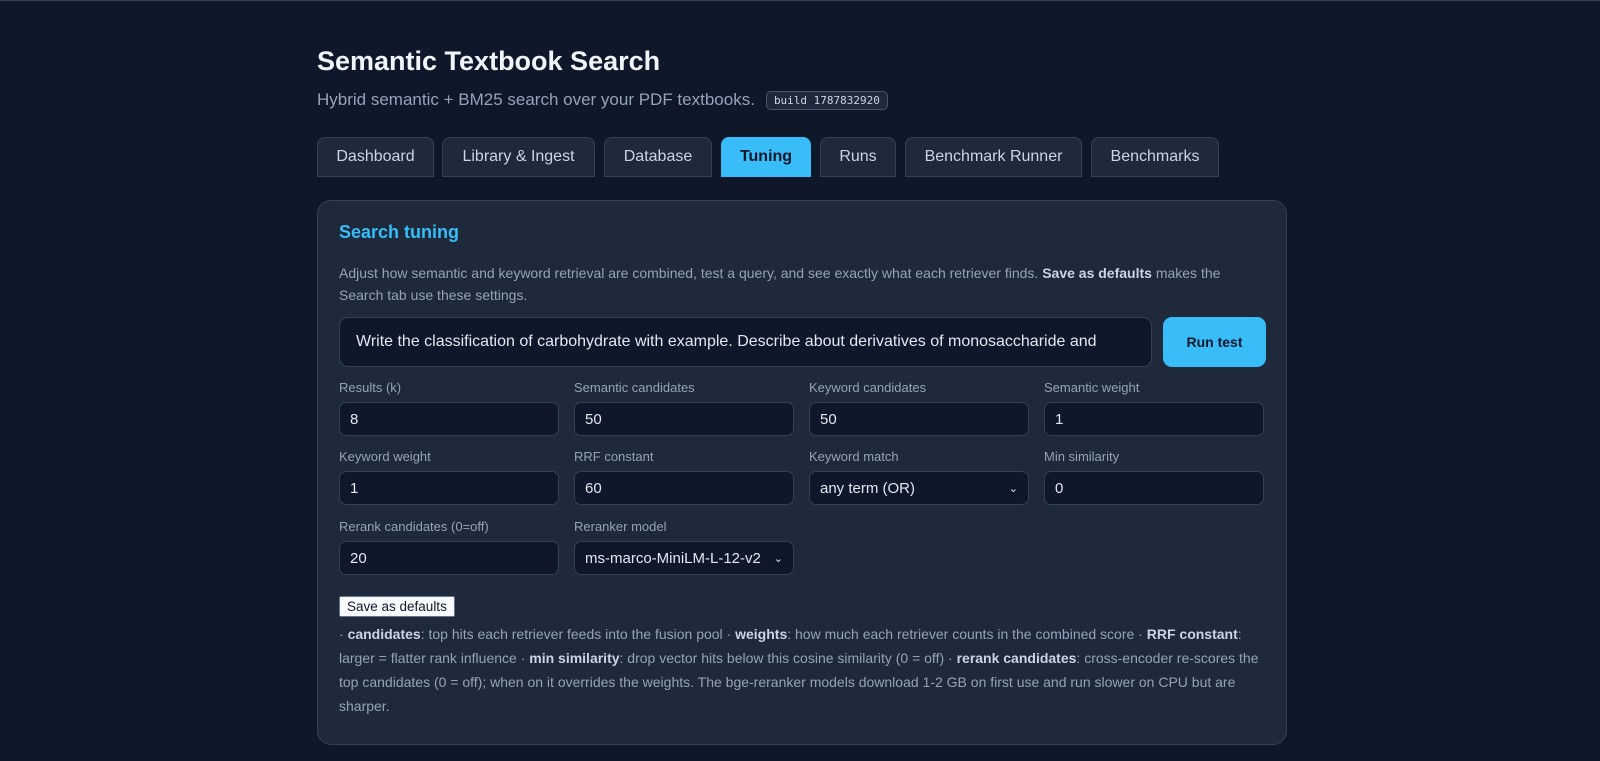 The image size is (1600, 761). Describe the element at coordinates (1155, 157) in the screenshot. I see `tab-benchmarks: Benchmarks` at that location.